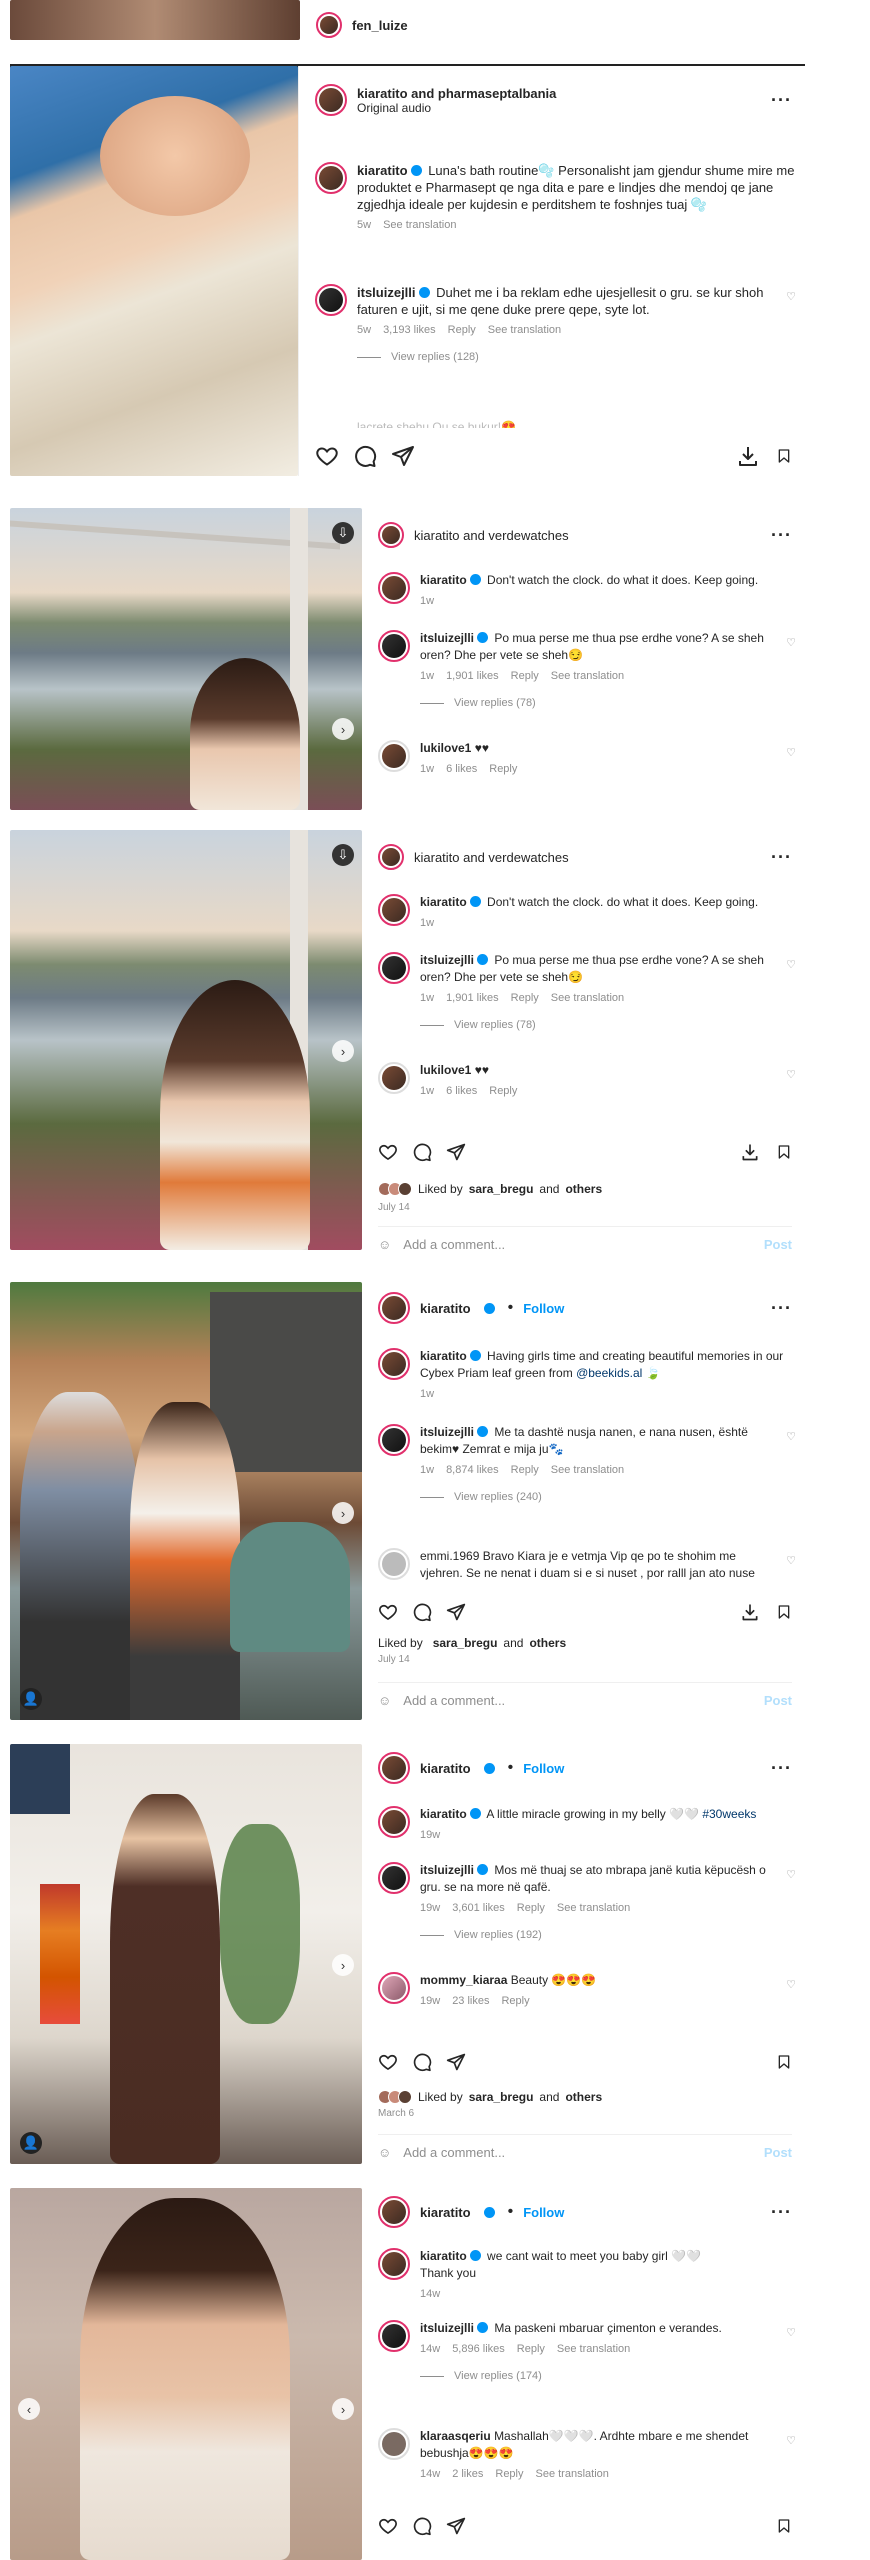 Image resolution: width=870 pixels, height=2560 pixels. What do you see at coordinates (478, 1908) in the screenshot?
I see `comment-likes: 3,601 likes` at bounding box center [478, 1908].